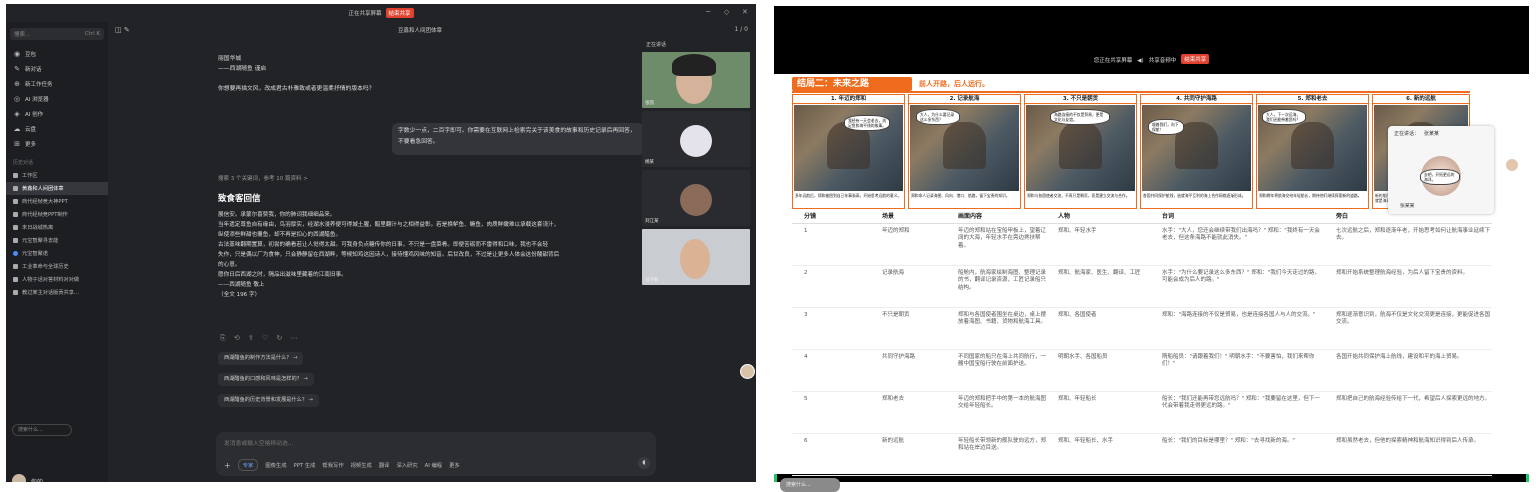 The image size is (1536, 492). What do you see at coordinates (831, 244) in the screenshot?
I see `table-cell: 1` at bounding box center [831, 244].